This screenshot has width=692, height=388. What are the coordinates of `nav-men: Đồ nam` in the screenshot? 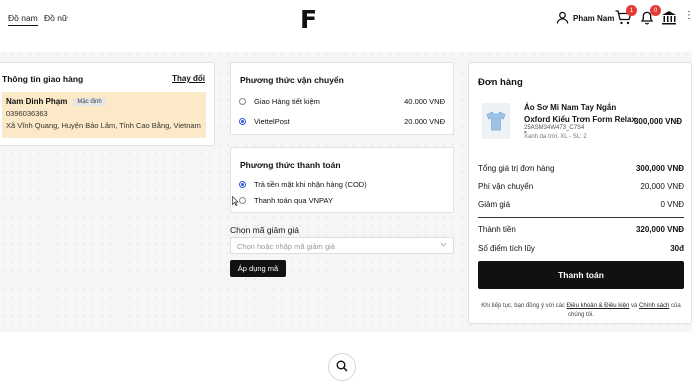 It's located at (23, 19).